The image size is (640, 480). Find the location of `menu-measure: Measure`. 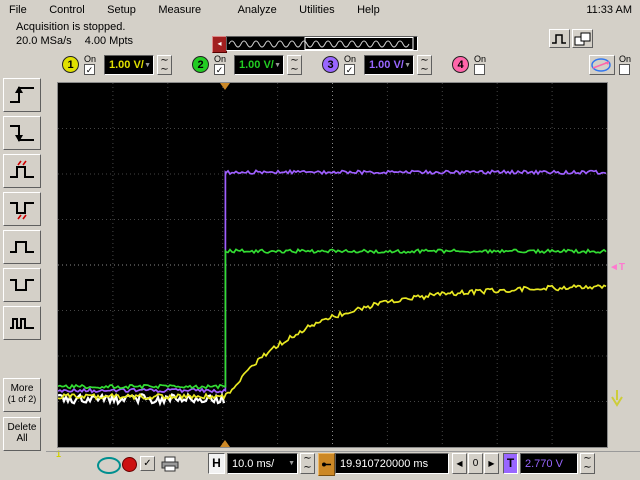

menu-measure: Measure is located at coordinates (179, 10).